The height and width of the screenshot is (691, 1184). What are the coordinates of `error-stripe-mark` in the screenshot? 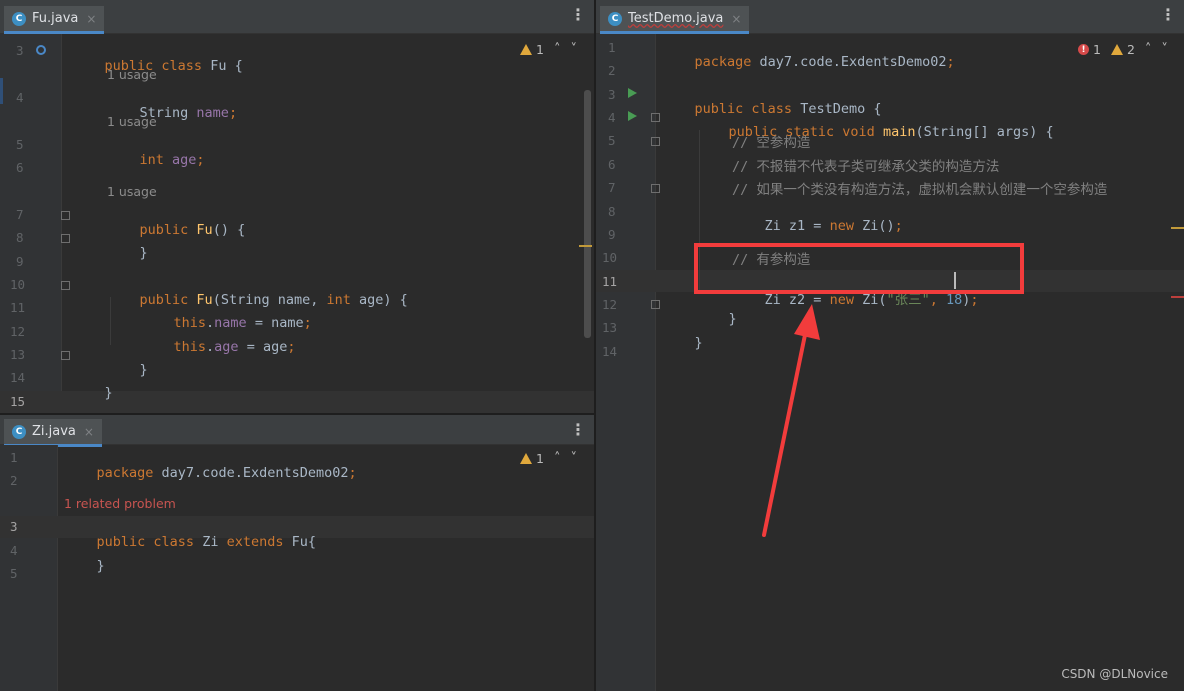 It's located at (1177, 297).